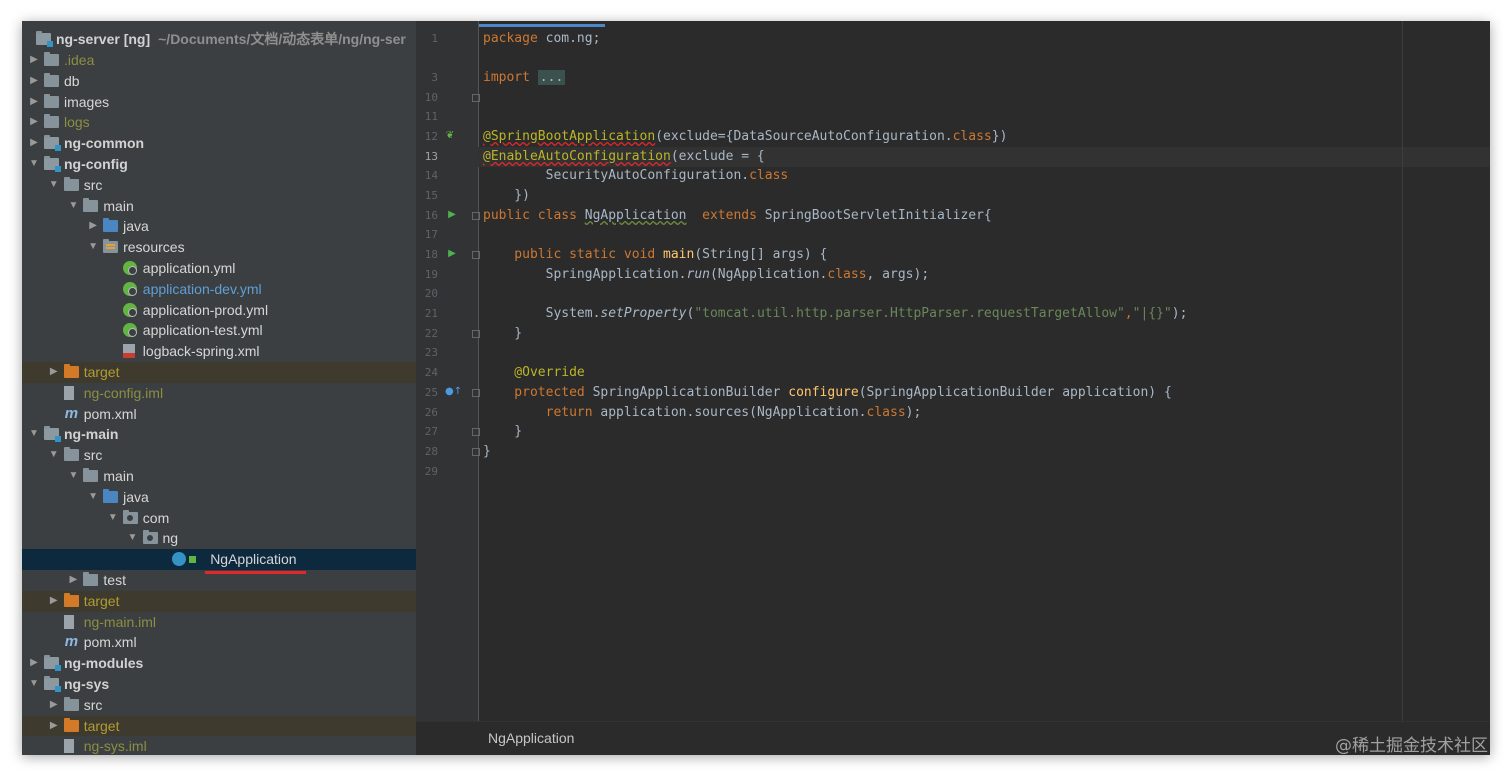 Image resolution: width=1512 pixels, height=777 pixels. Describe the element at coordinates (219, 705) in the screenshot. I see `tree-item-src: ▶ src` at that location.